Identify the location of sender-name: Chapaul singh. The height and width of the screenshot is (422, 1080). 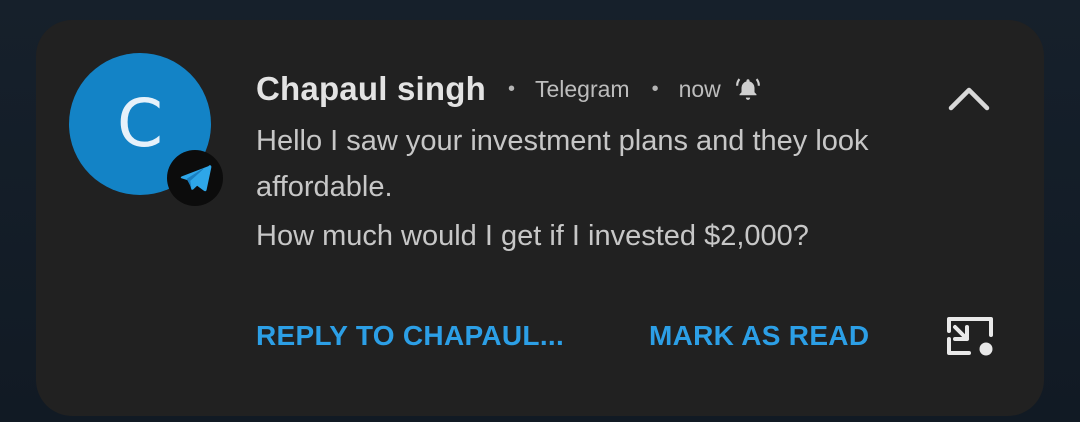
(371, 88).